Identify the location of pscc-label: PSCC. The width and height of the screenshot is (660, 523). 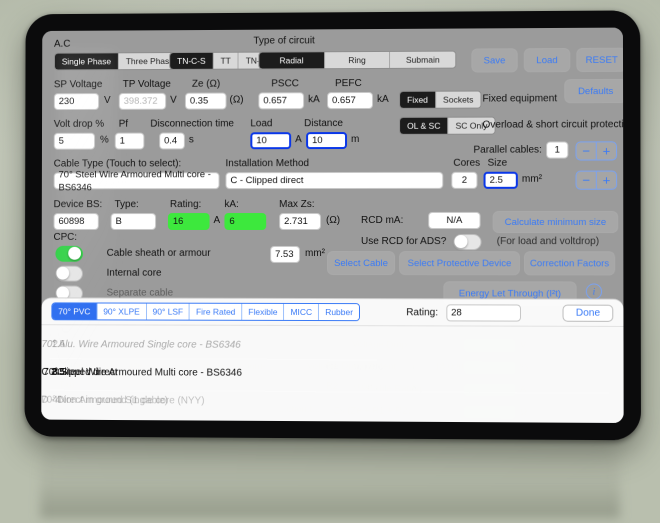
(285, 84).